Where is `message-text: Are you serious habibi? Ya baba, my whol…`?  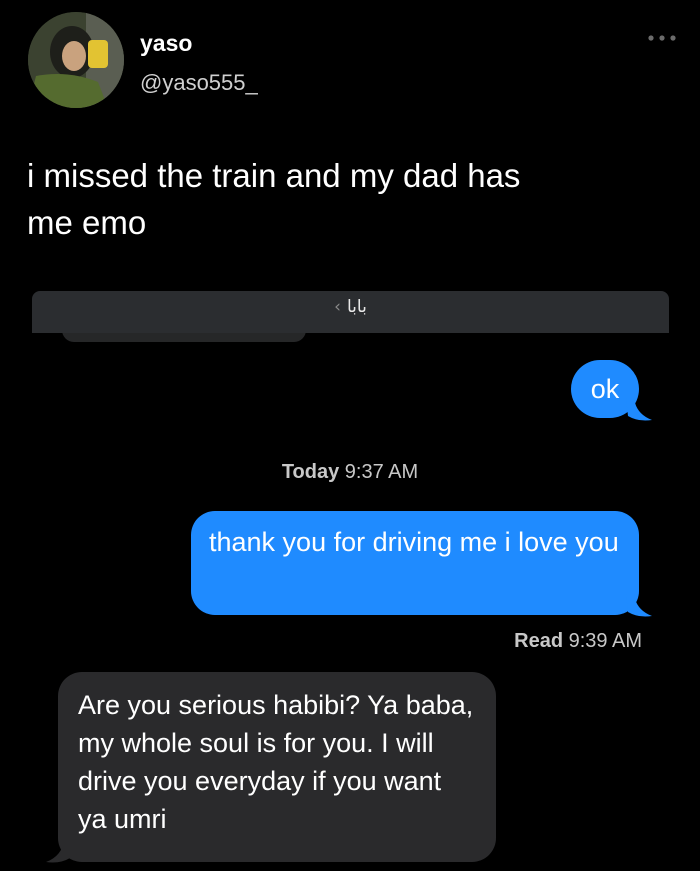 message-text: Are you serious habibi? Ya baba, my whol… is located at coordinates (276, 762).